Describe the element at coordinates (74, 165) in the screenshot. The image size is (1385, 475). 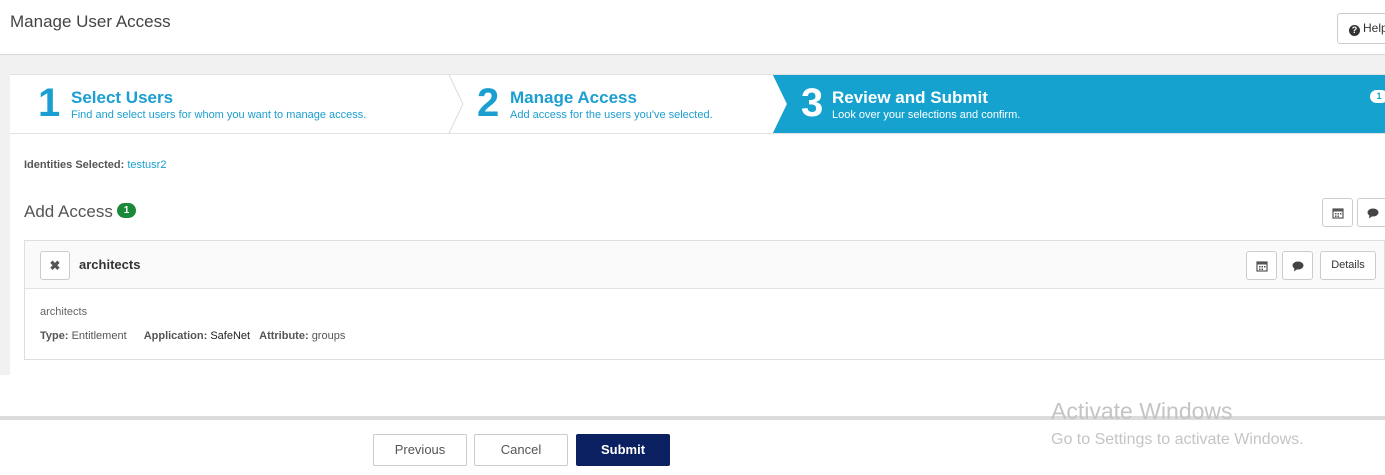
I see `identities-label: Identities Selected:` at that location.